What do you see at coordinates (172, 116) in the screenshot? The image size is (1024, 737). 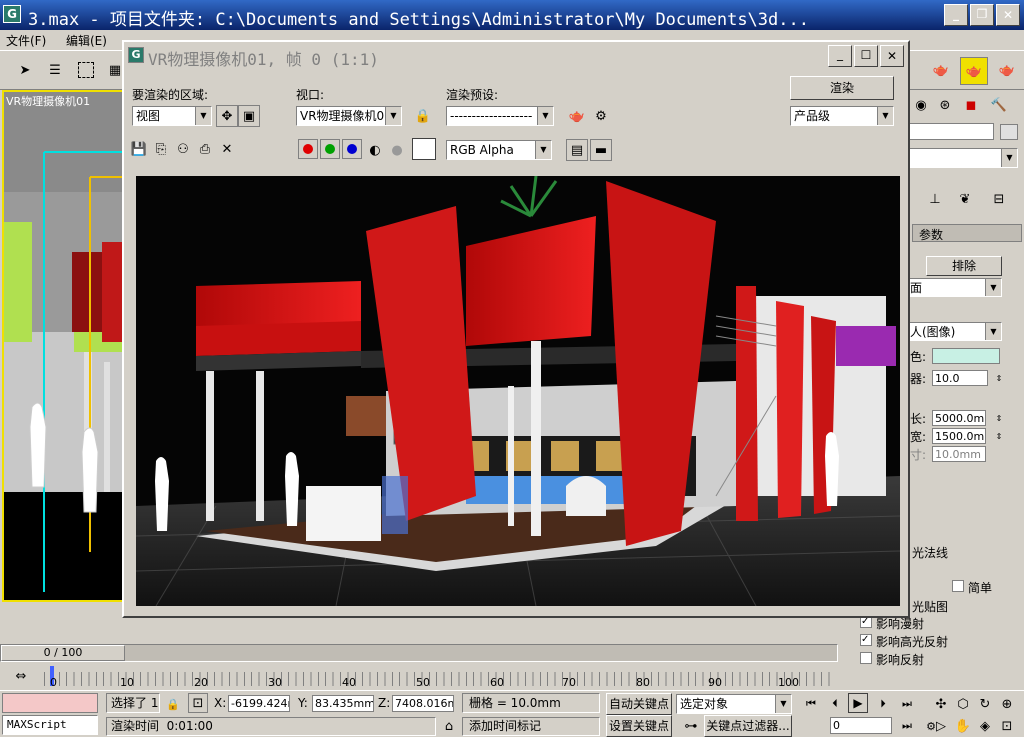 I see `area-dropdown: 视图 ▼` at bounding box center [172, 116].